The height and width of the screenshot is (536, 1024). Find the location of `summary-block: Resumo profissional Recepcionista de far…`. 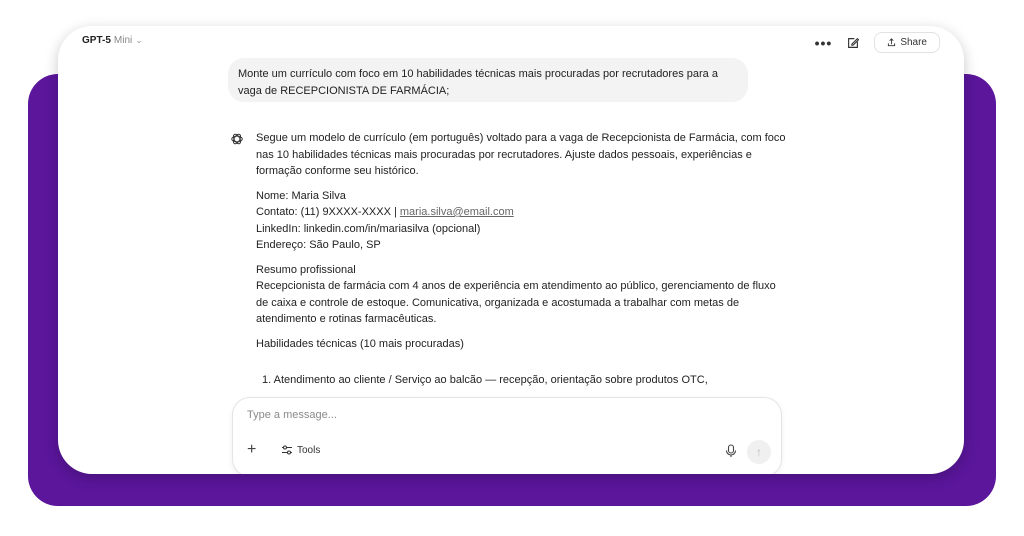

summary-block: Resumo profissional Recepcionista de far… is located at coordinates (523, 295).